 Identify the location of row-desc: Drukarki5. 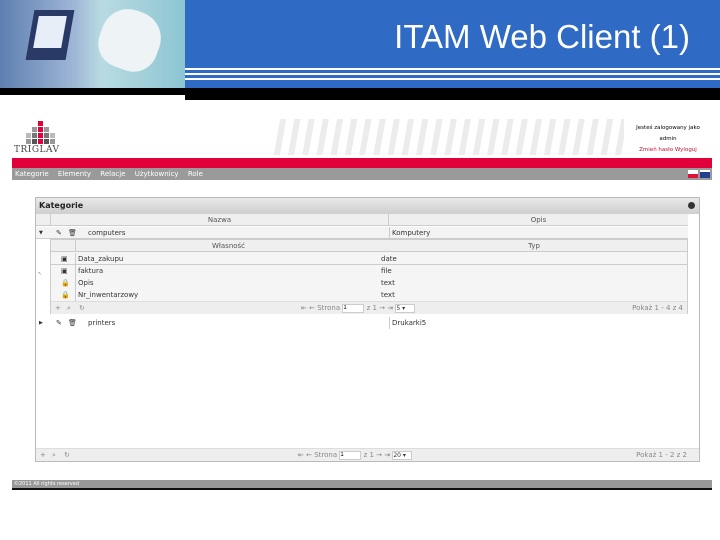
(407, 323).